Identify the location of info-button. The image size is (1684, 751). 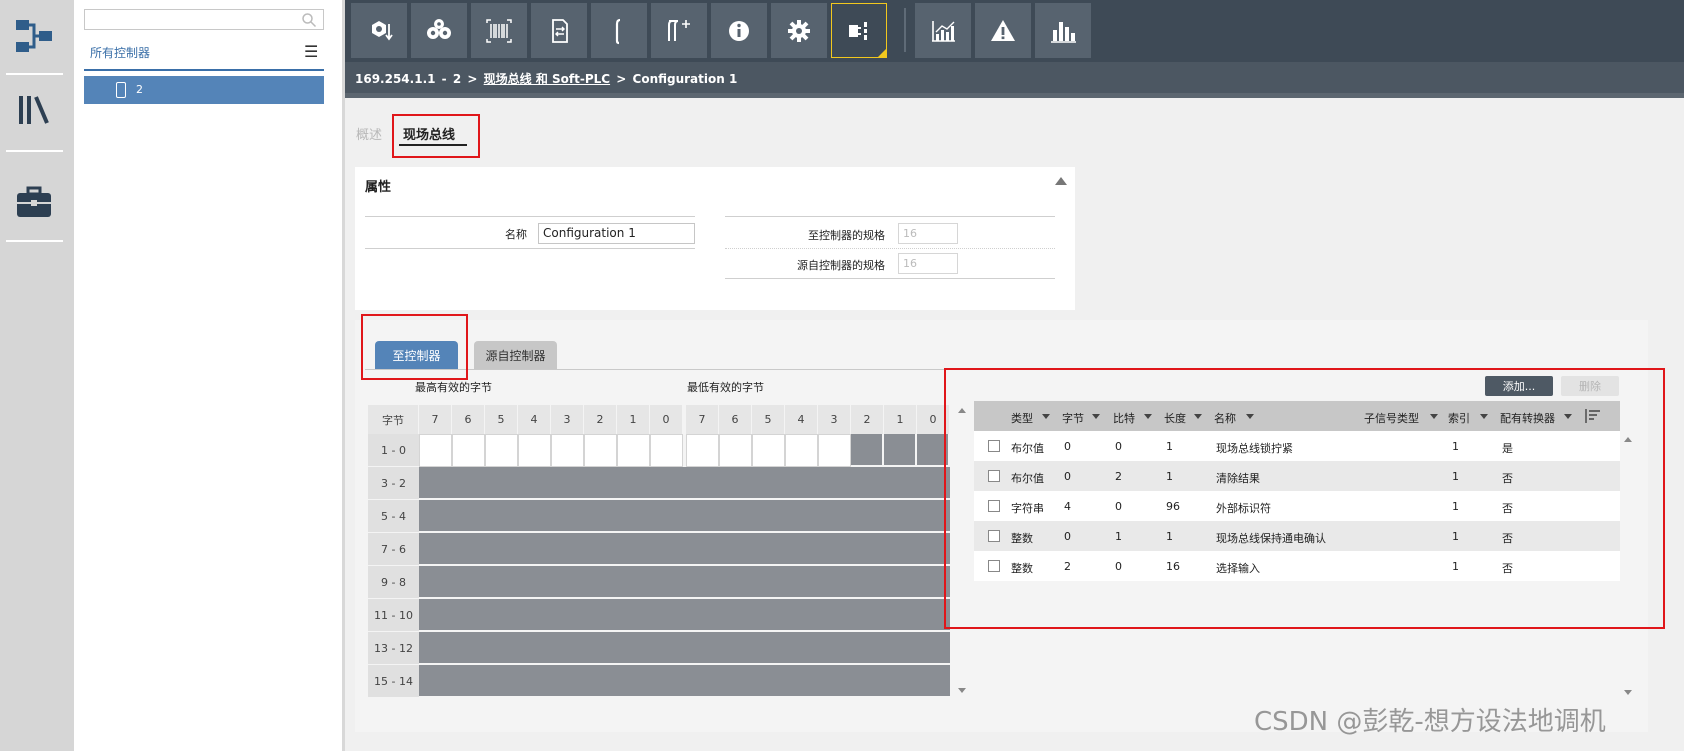
(739, 30).